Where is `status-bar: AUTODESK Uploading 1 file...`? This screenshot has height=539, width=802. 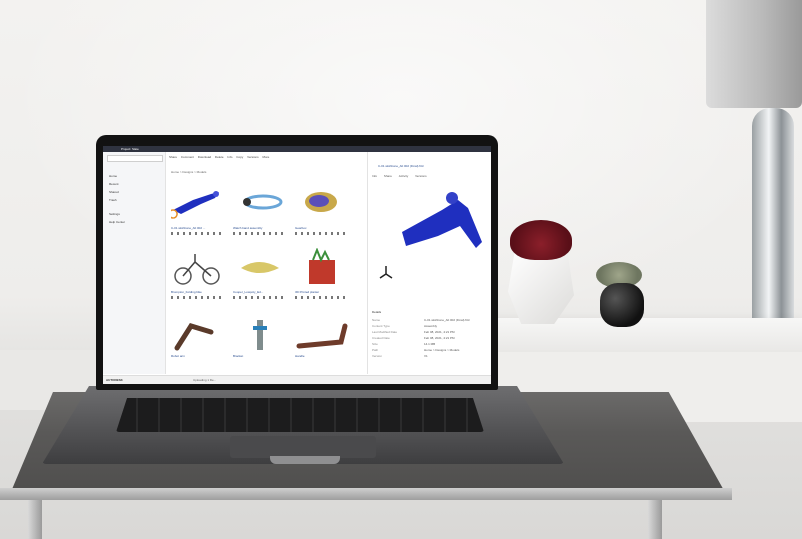
status-bar: AUTODESK Uploading 1 file... is located at coordinates (297, 379).